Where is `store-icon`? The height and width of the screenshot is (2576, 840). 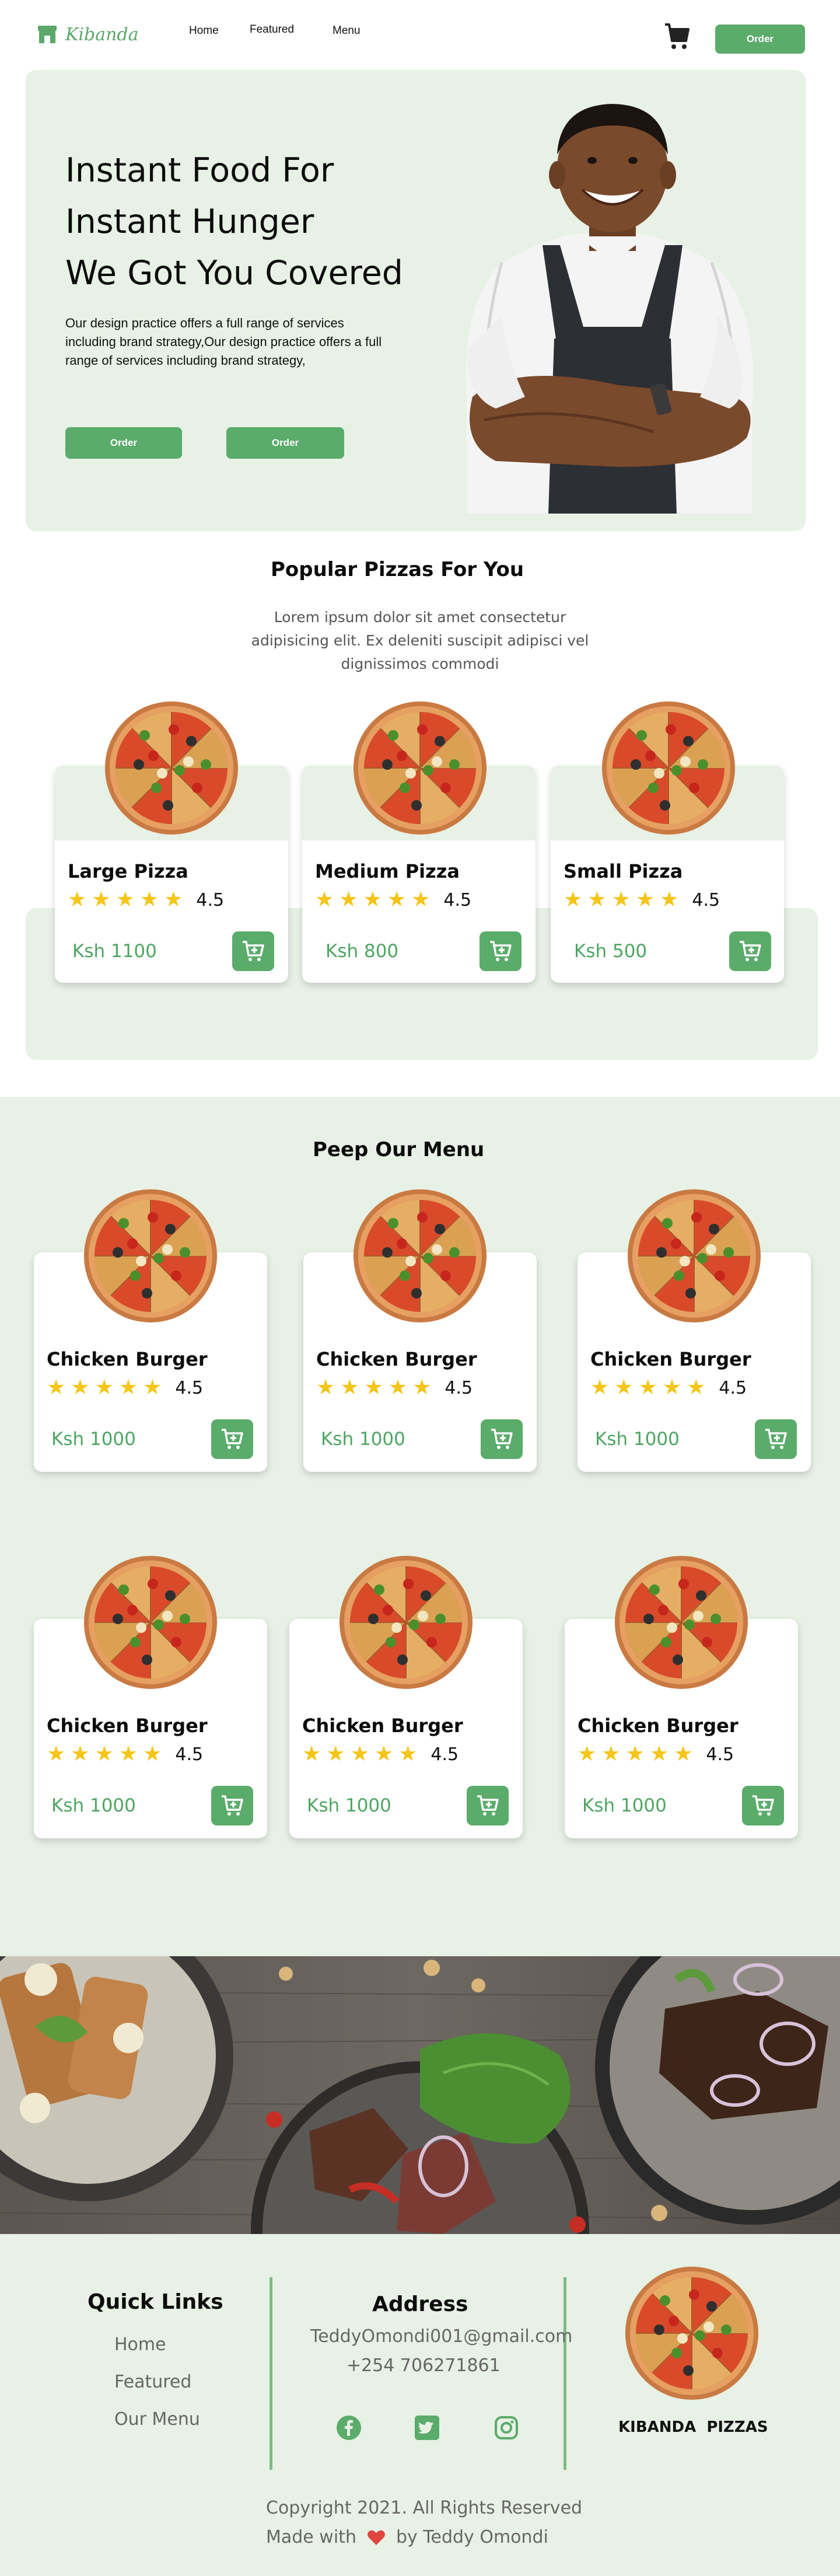 store-icon is located at coordinates (48, 34).